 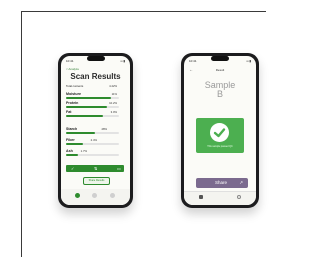 I want to click on sample-name: Sample B, so click(x=220, y=90).